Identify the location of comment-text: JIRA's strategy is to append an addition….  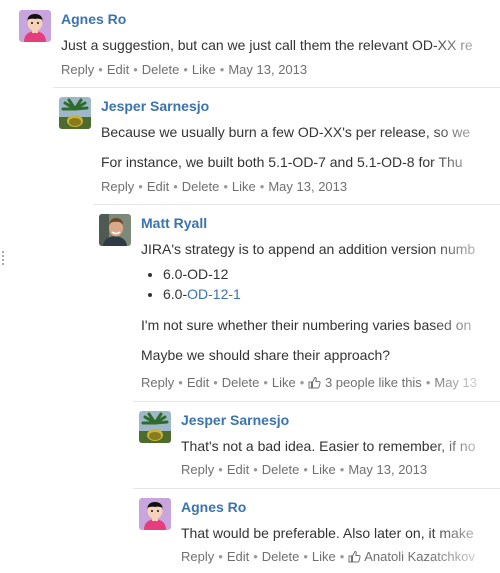
(308, 249).